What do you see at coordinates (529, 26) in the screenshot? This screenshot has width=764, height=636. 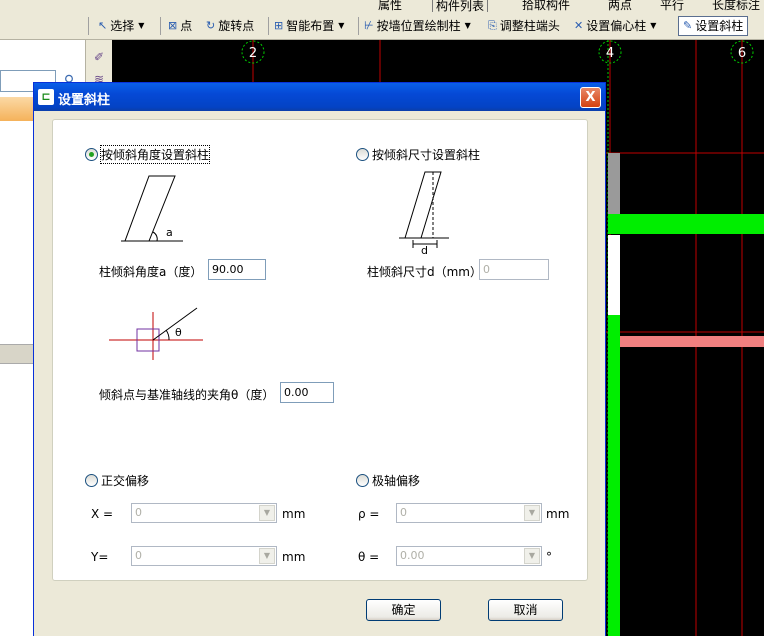 I see `adjust-column-end-label: 调整柱端头` at bounding box center [529, 26].